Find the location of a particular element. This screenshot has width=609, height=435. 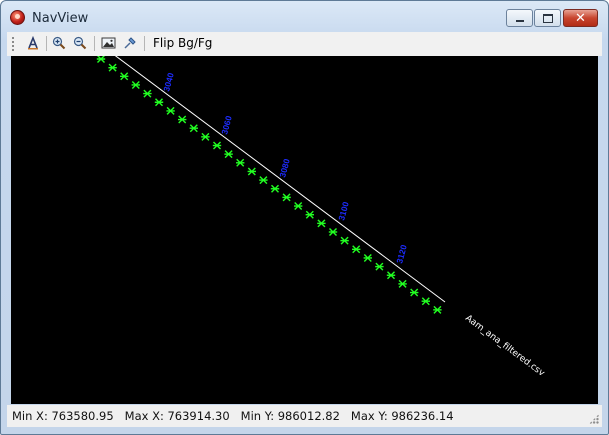

toolbar-grip is located at coordinates (13, 44).